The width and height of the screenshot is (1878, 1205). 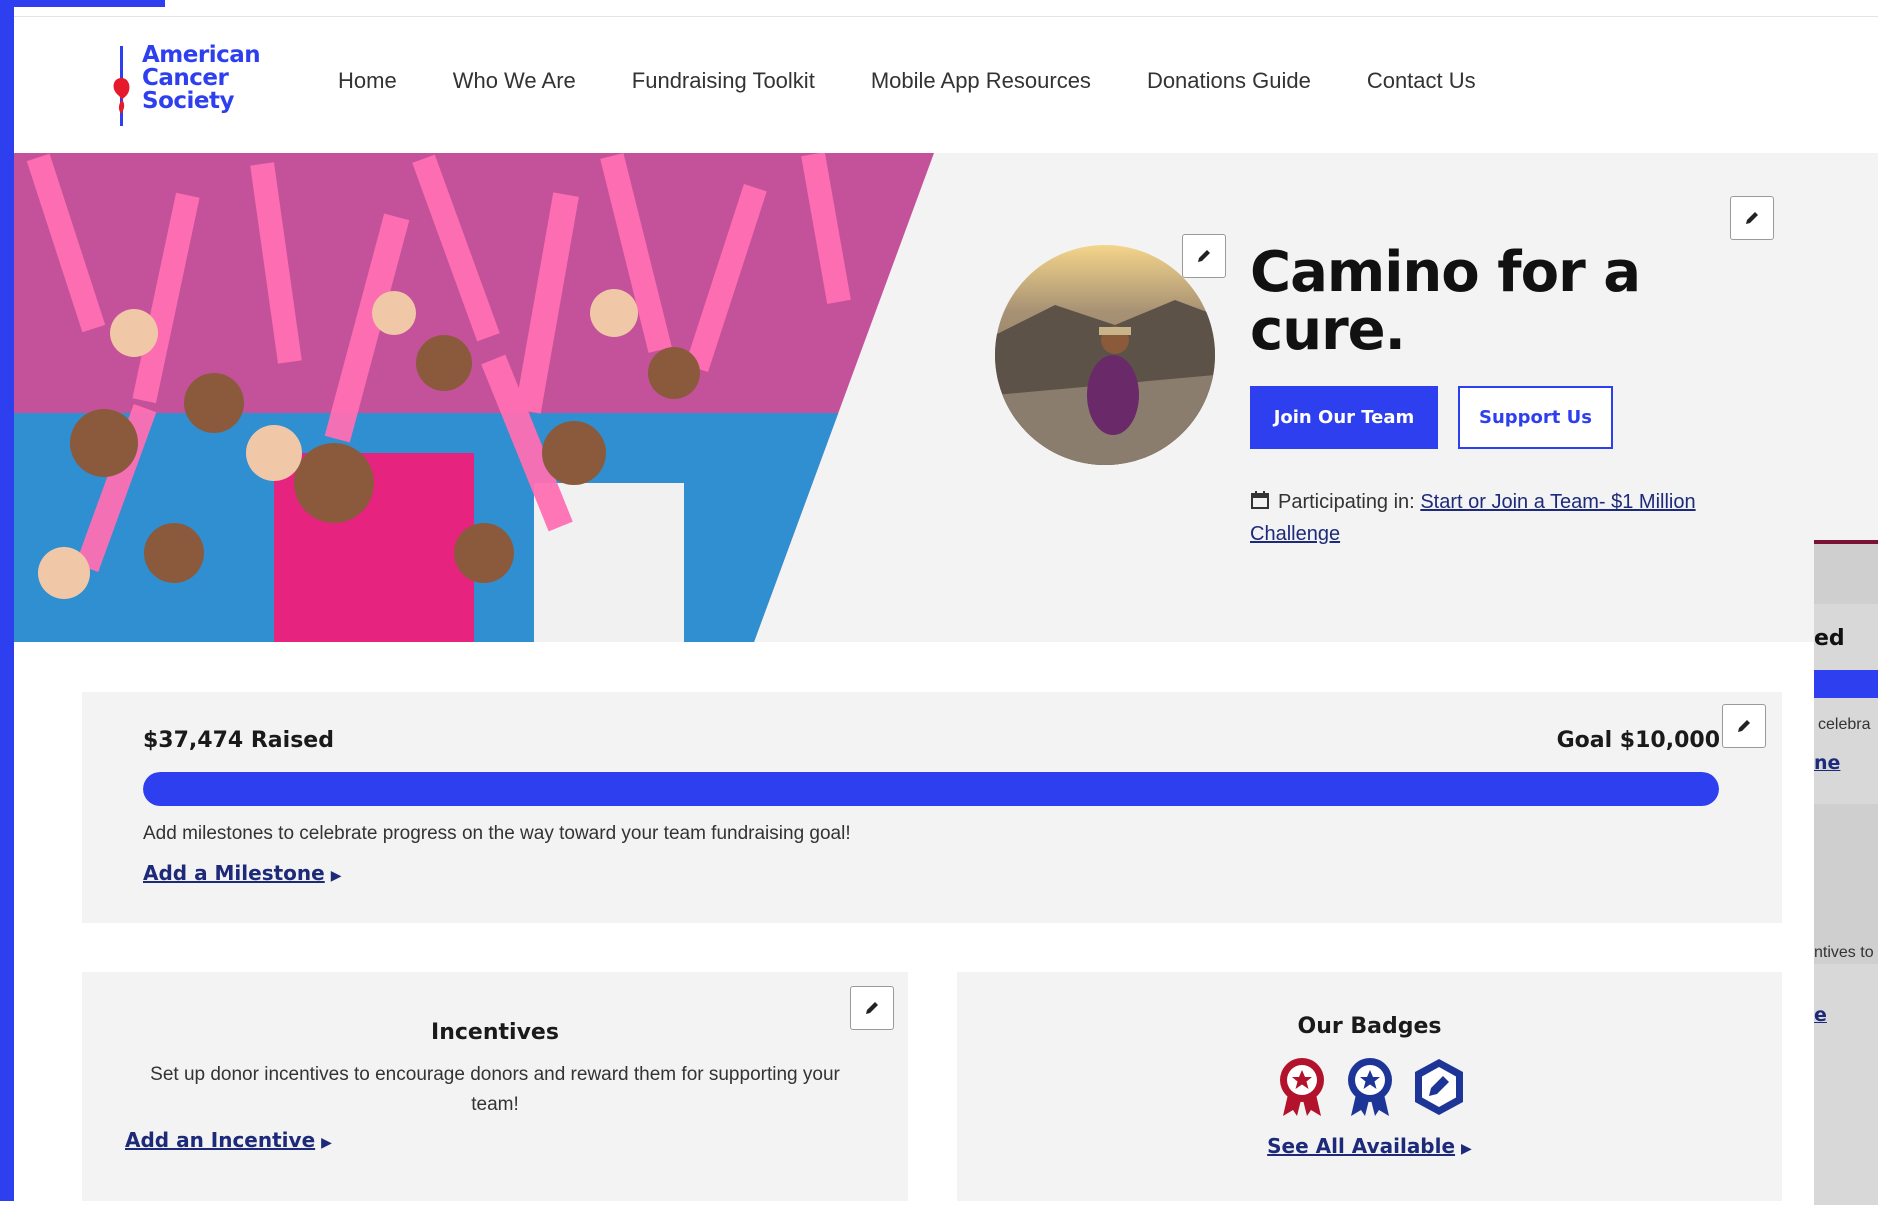 I want to click on nav-who-we-are: Who We Are, so click(x=514, y=81).